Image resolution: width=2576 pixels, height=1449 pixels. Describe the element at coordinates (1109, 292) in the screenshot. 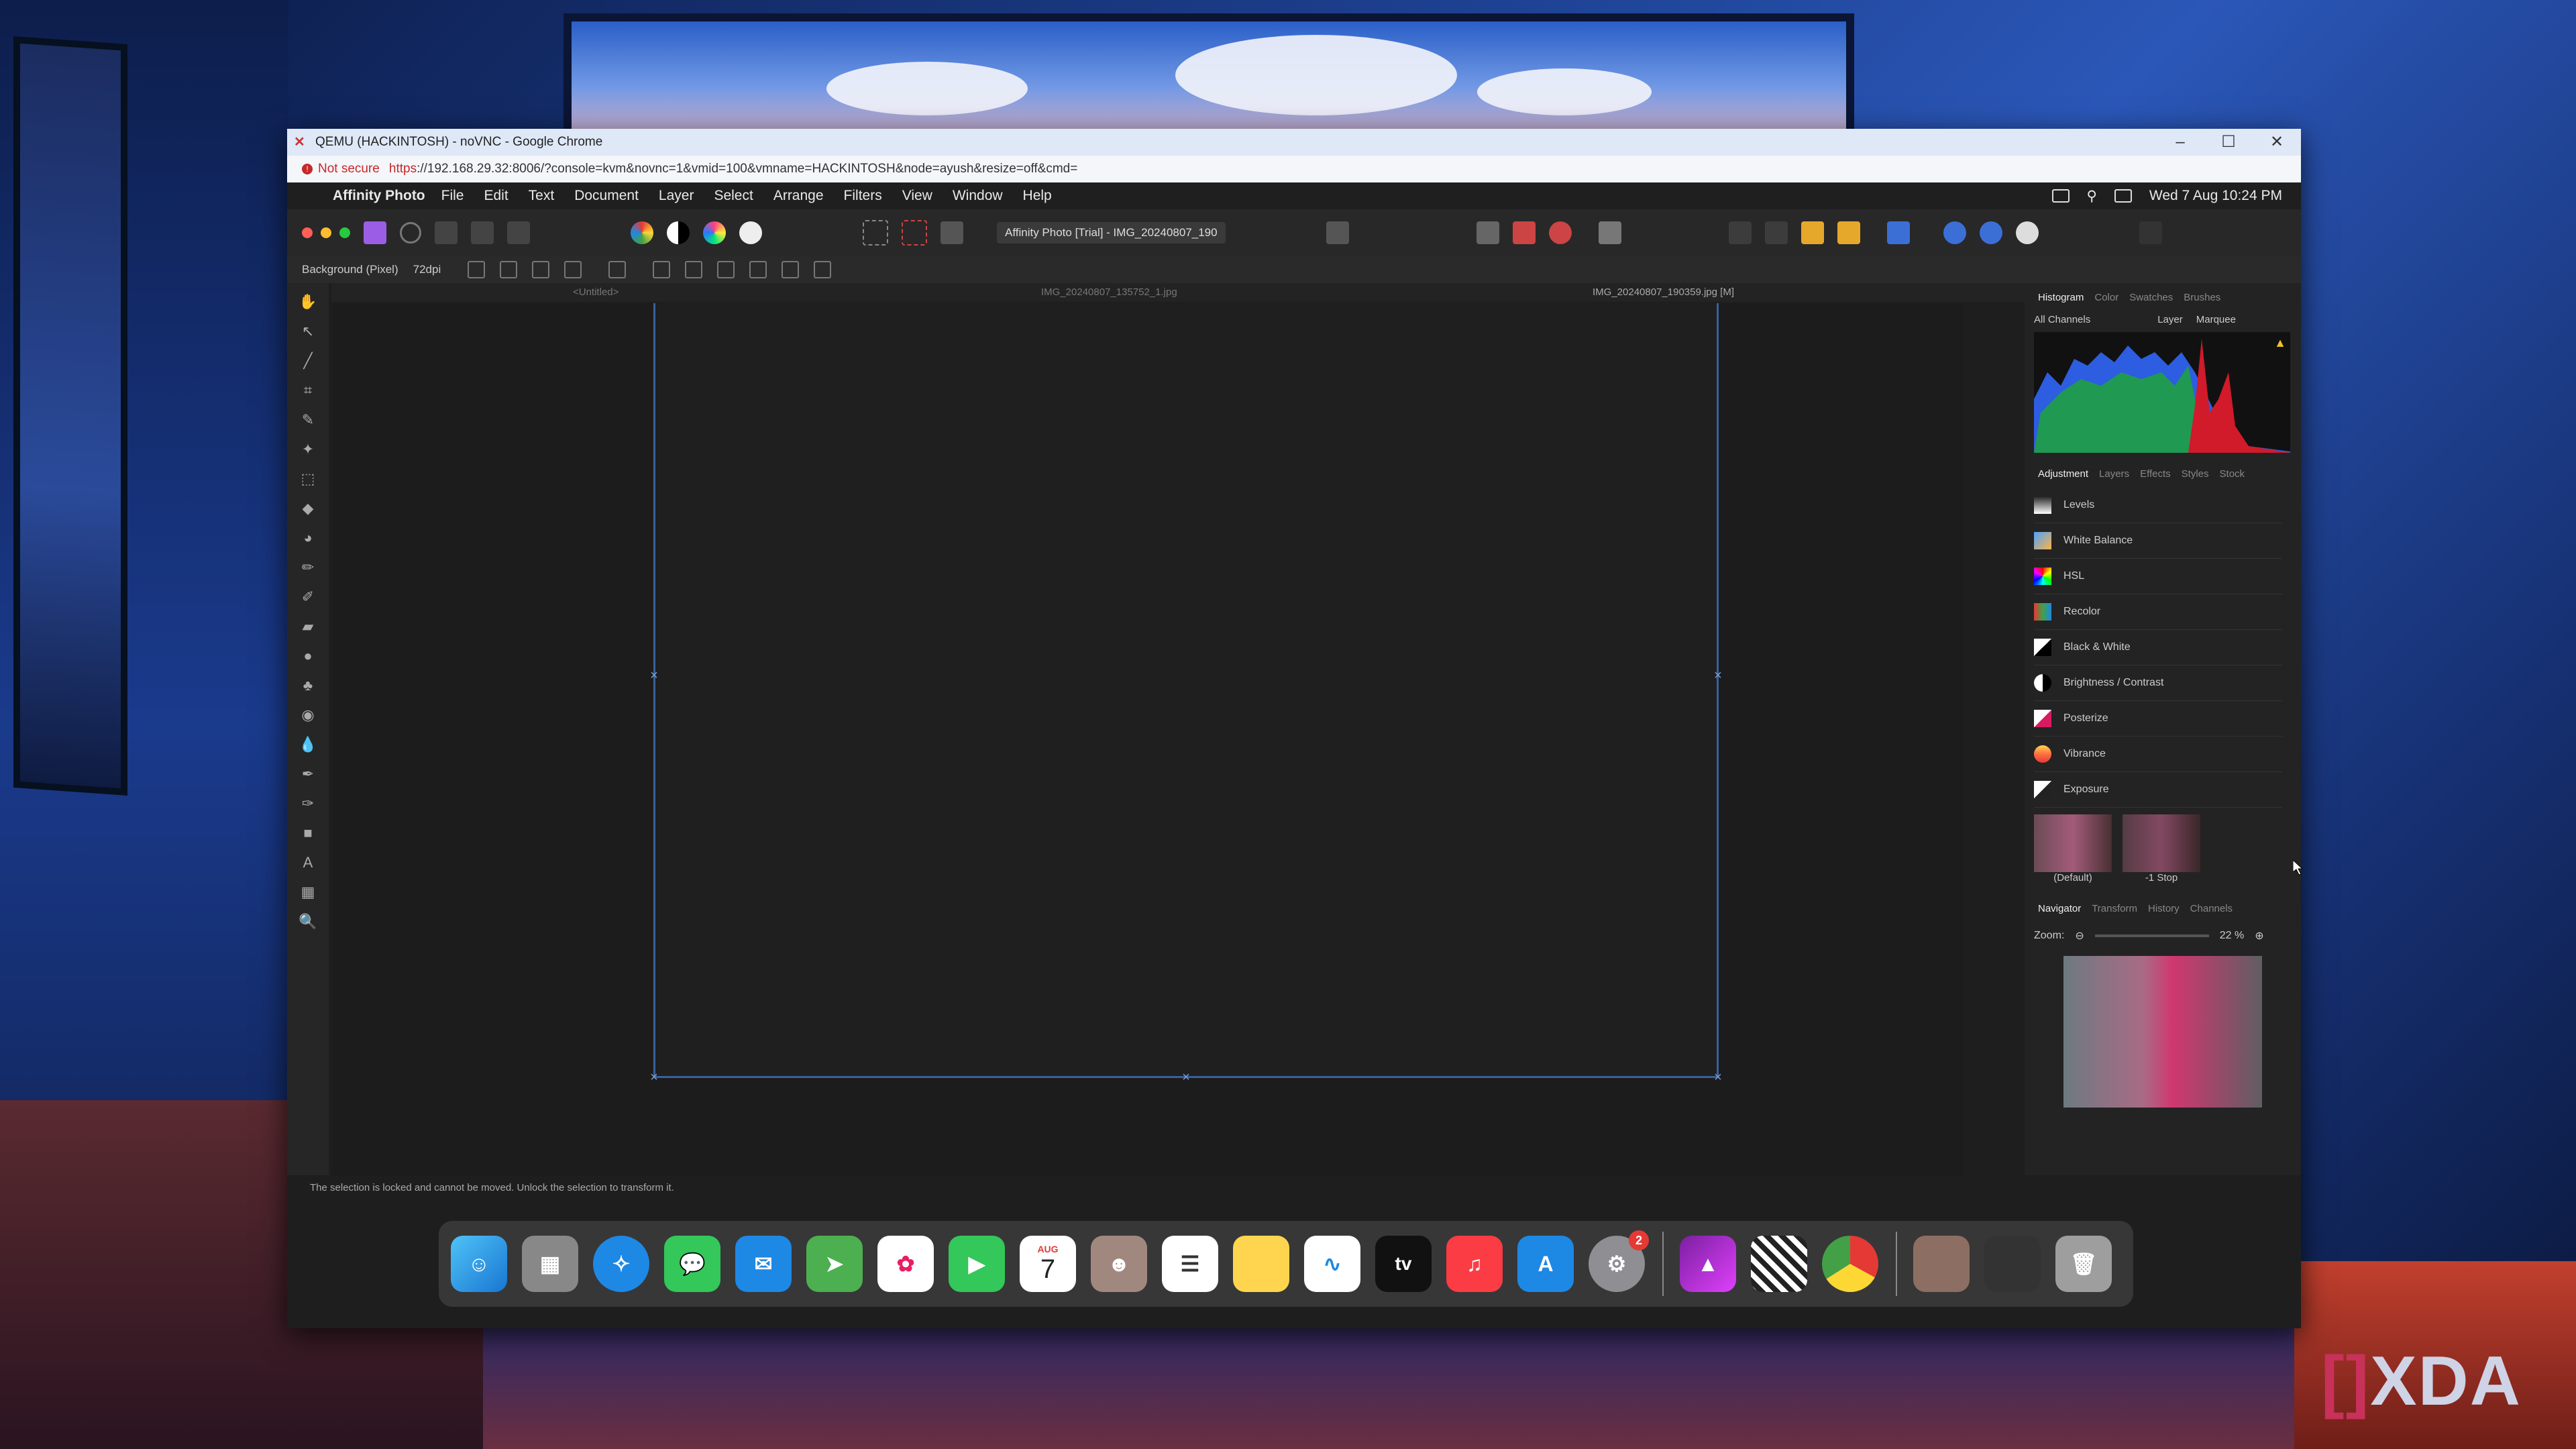

I see `tab-img-135752: IMG_20240807_135752_1.jpg` at that location.